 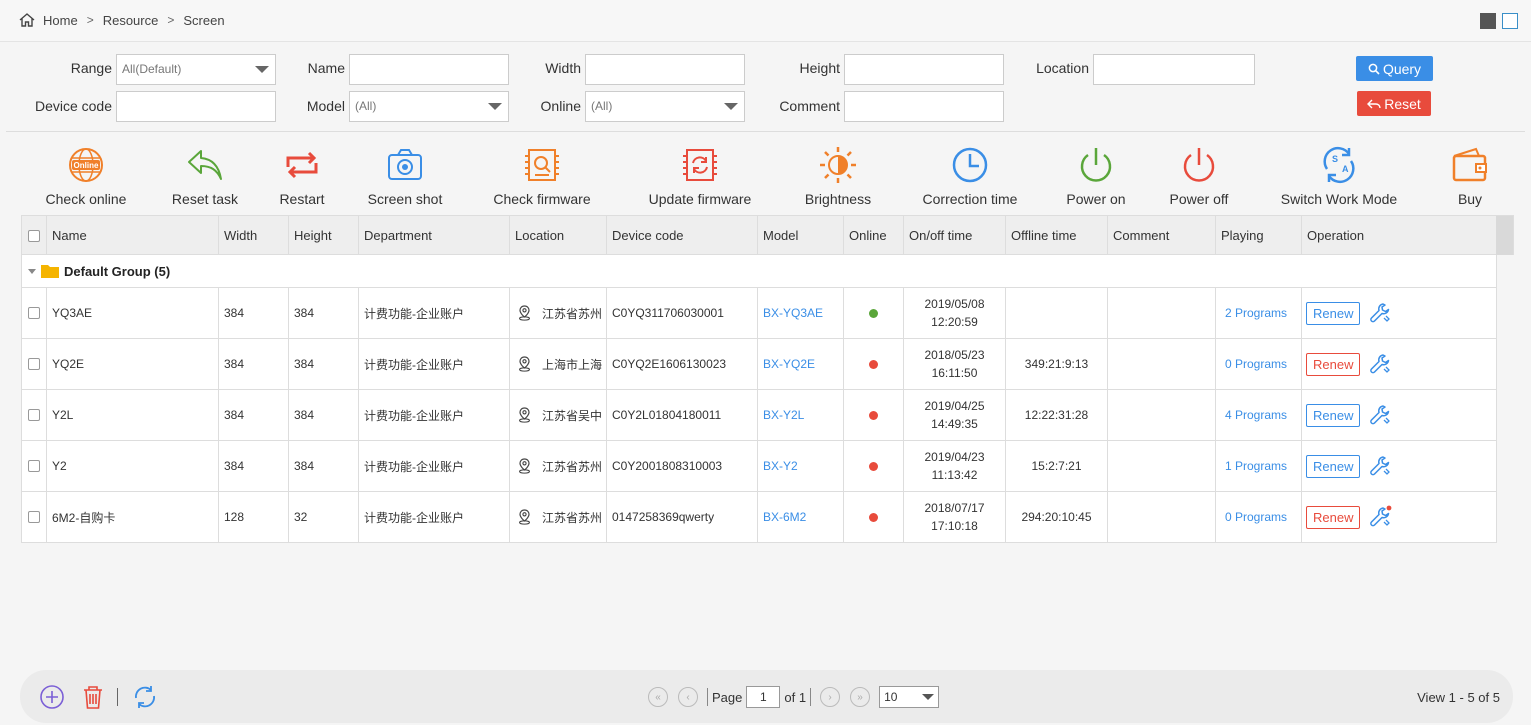 I want to click on device-code-input, so click(x=196, y=106).